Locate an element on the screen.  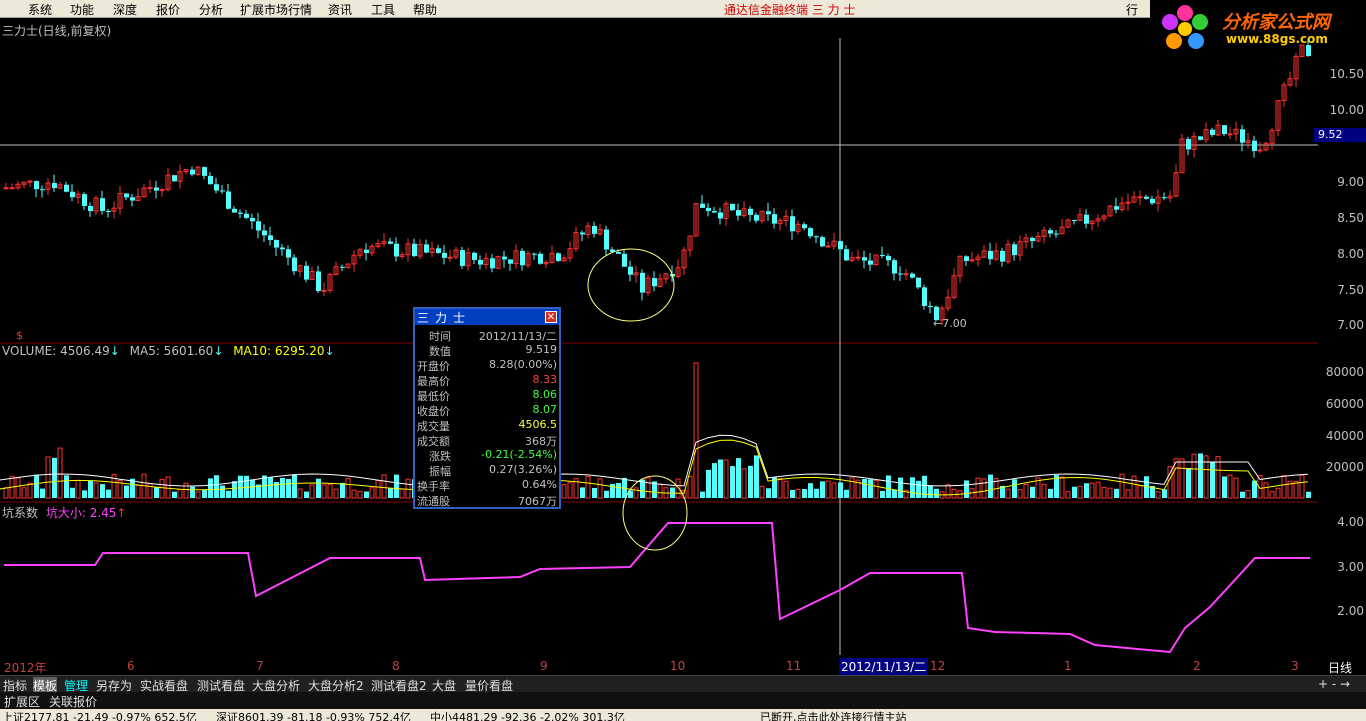
popup-row: 收盘价 8.07 is located at coordinates (487, 410).